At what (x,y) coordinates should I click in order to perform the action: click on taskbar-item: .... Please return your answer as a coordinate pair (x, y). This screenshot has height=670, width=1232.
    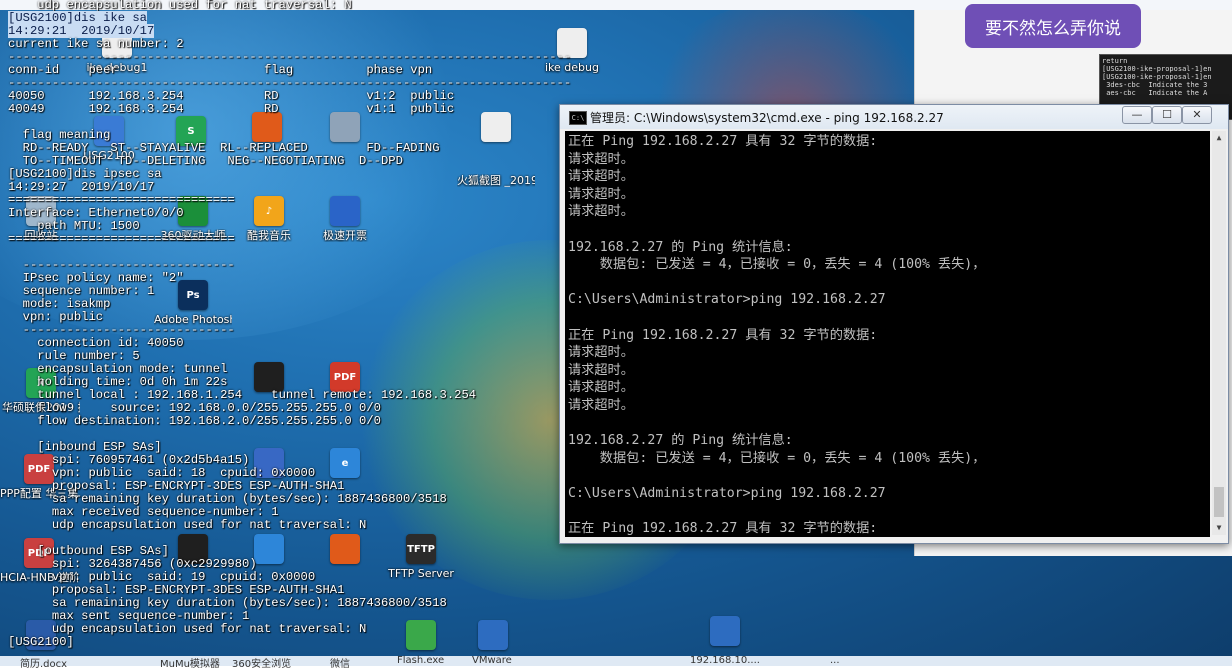
    Looking at the image, I should click on (835, 660).